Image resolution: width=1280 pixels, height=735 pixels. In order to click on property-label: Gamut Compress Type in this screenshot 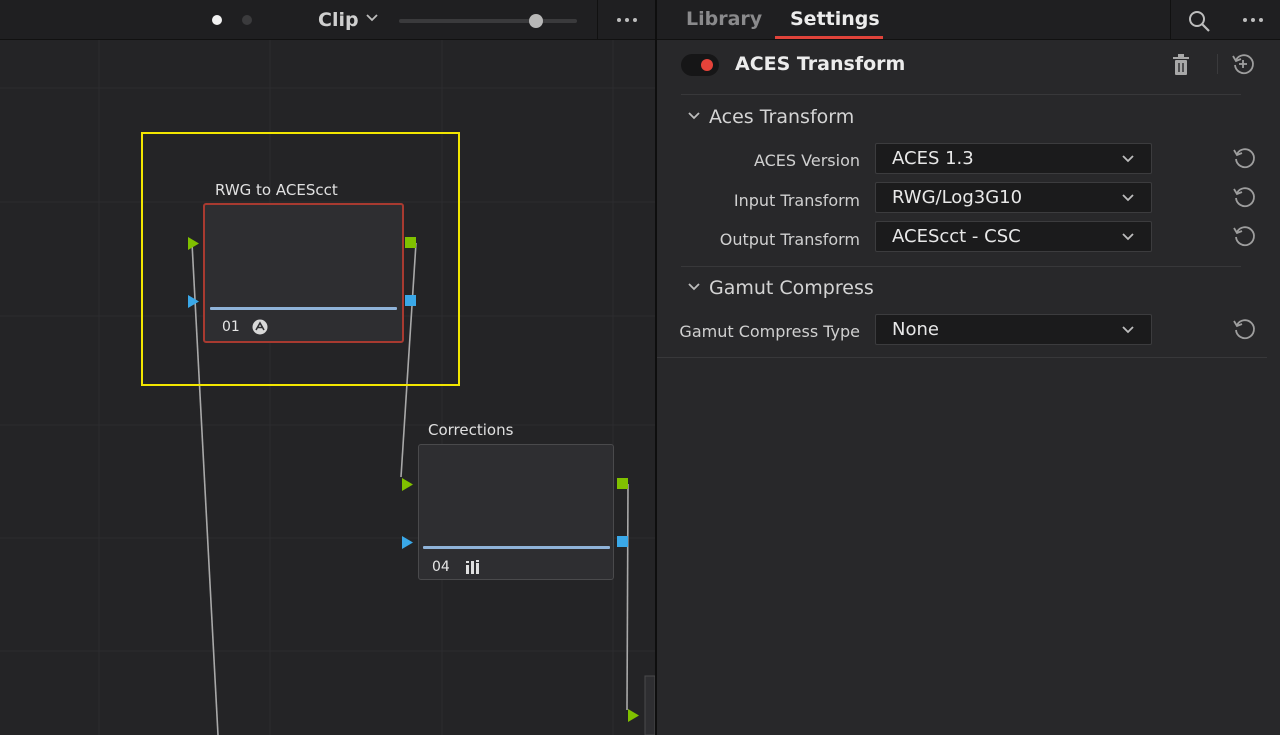, I will do `click(769, 331)`.